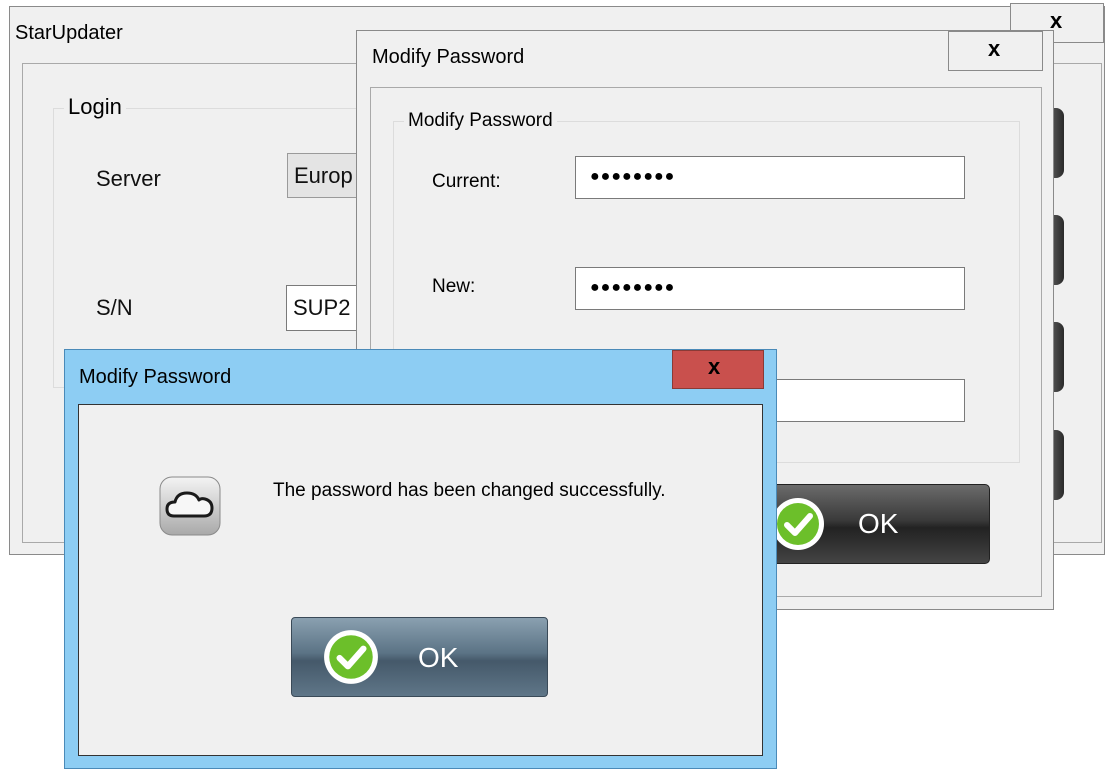  I want to click on modify-password-legend: Modify Password, so click(480, 121).